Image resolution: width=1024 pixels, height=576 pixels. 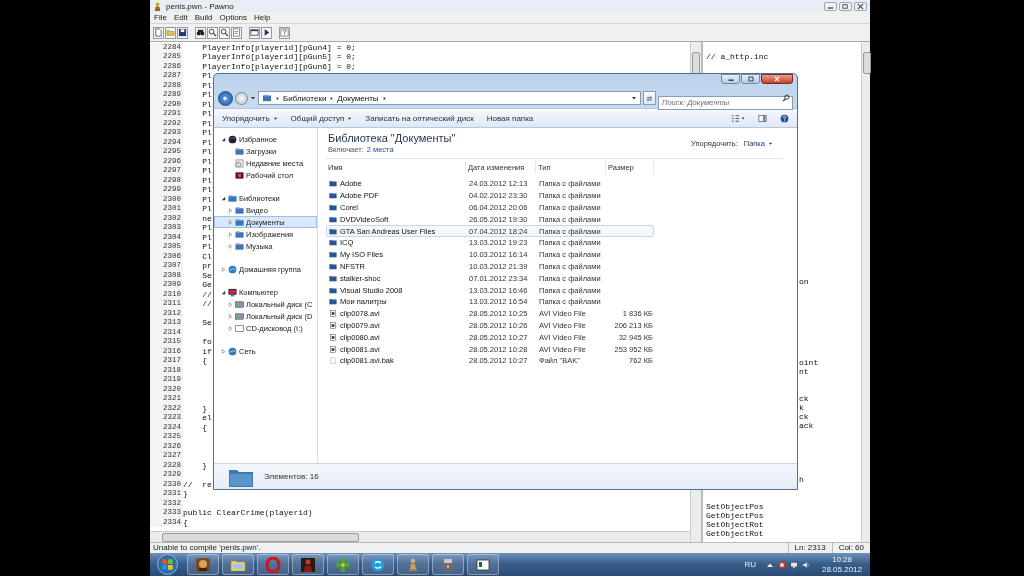 I want to click on menu-item: Options, so click(x=233, y=17).